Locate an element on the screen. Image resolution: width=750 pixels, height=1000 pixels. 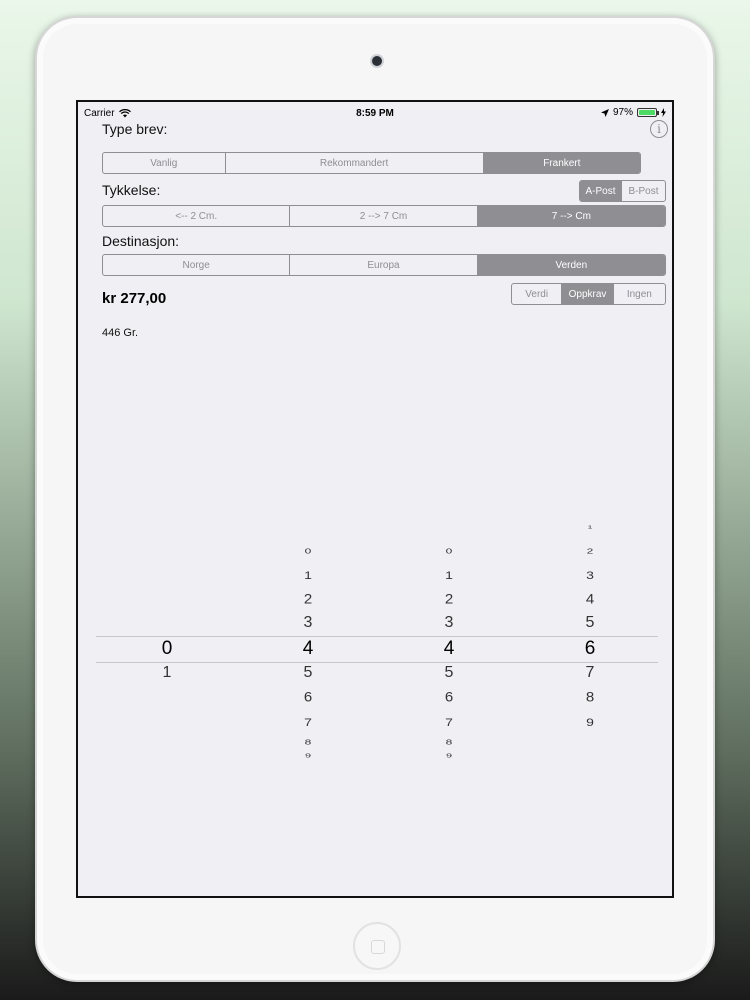
home-square-icon is located at coordinates (378, 947).